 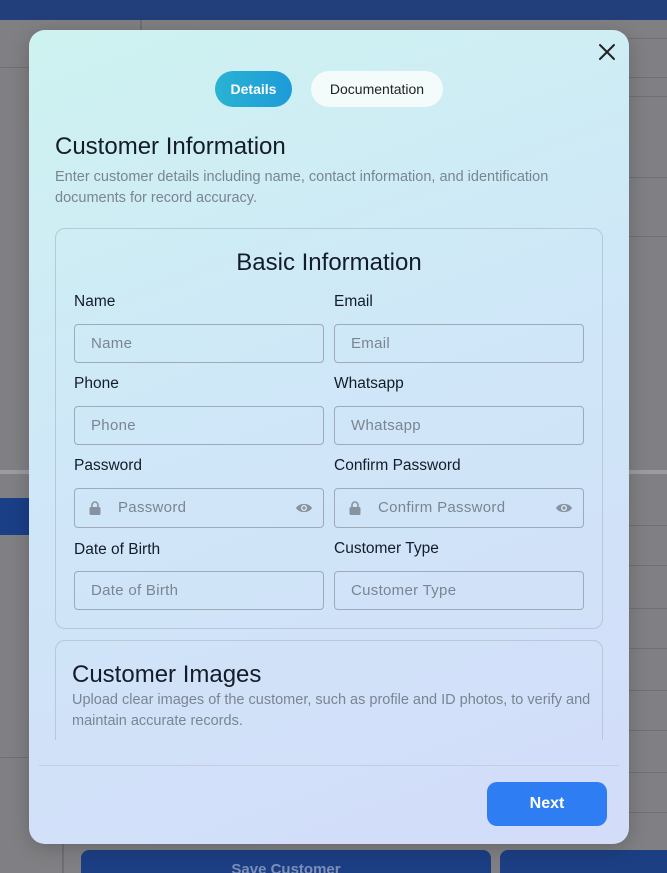 I want to click on phone-placeholder: Phone, so click(x=113, y=425).